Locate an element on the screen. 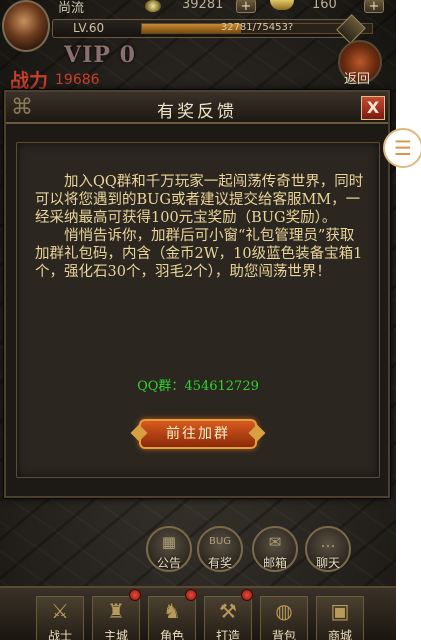 This screenshot has width=421, height=640. ingot-icon is located at coordinates (282, 5).